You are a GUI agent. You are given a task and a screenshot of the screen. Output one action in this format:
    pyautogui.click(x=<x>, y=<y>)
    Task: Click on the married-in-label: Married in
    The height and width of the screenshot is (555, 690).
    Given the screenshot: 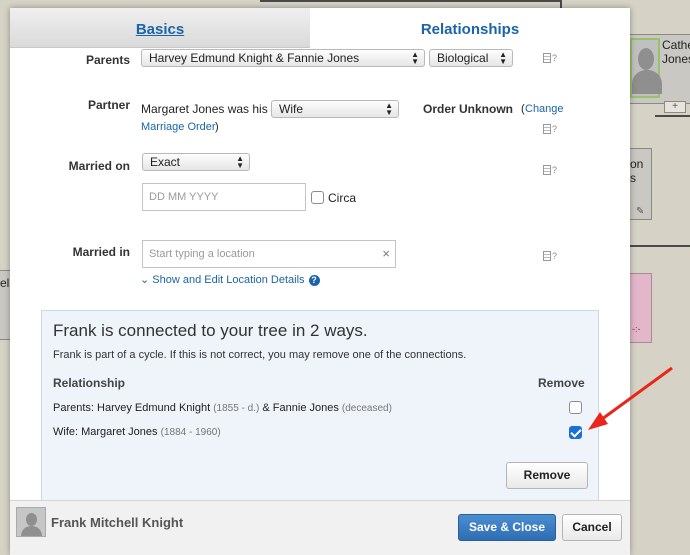 What is the action you would take?
    pyautogui.click(x=101, y=252)
    